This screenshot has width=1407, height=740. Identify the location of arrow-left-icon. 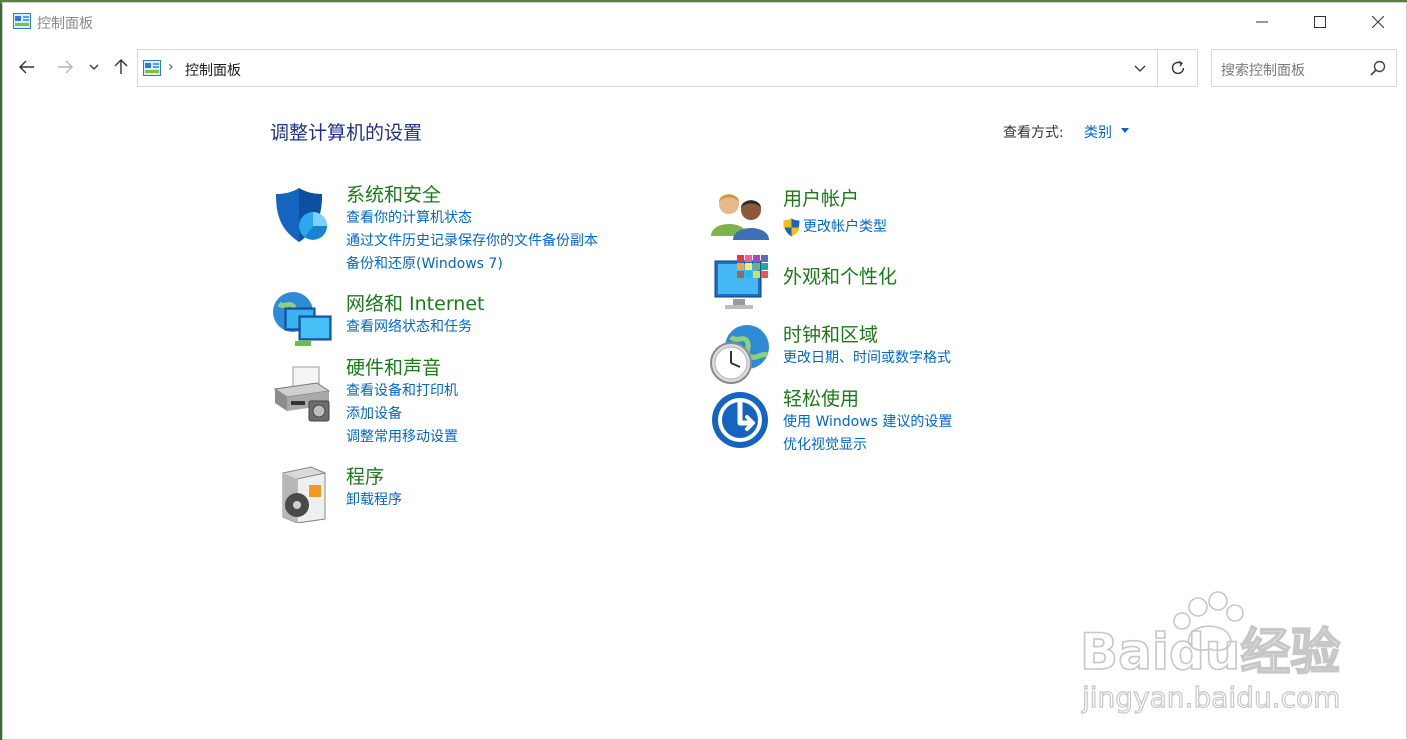
(26, 67).